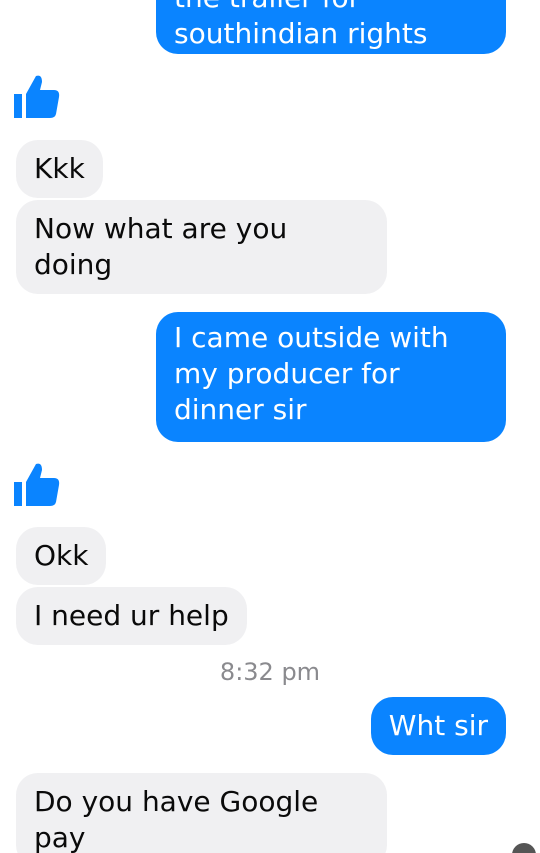  I want to click on outgoing-message: Wht sir, so click(438, 726).